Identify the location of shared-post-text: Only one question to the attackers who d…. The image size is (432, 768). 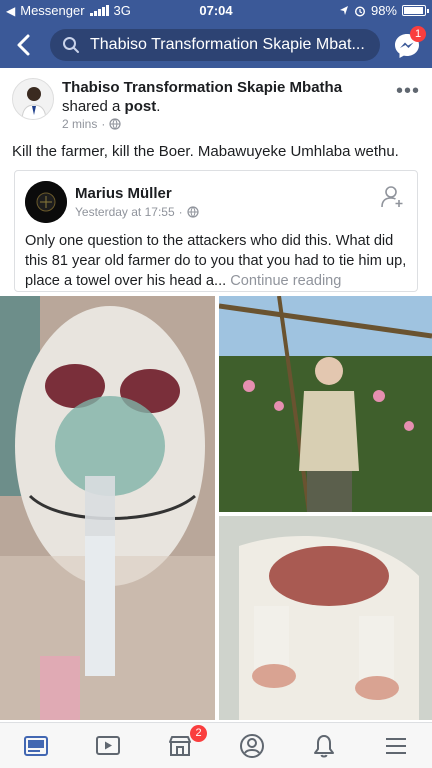
(217, 261).